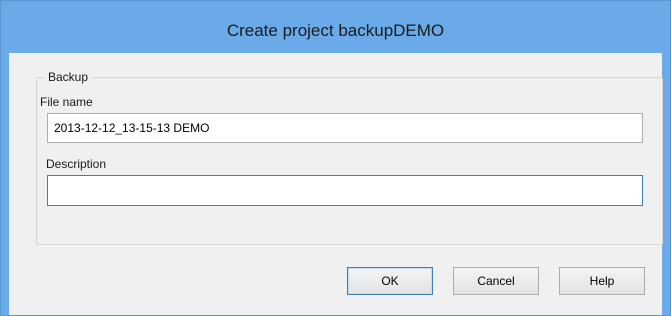 This screenshot has width=671, height=316. What do you see at coordinates (76, 164) in the screenshot?
I see `description-label: Description` at bounding box center [76, 164].